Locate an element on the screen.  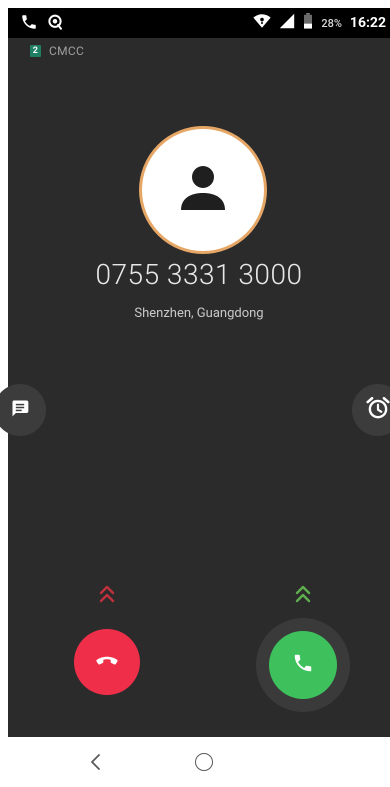
answer-button is located at coordinates (303, 665).